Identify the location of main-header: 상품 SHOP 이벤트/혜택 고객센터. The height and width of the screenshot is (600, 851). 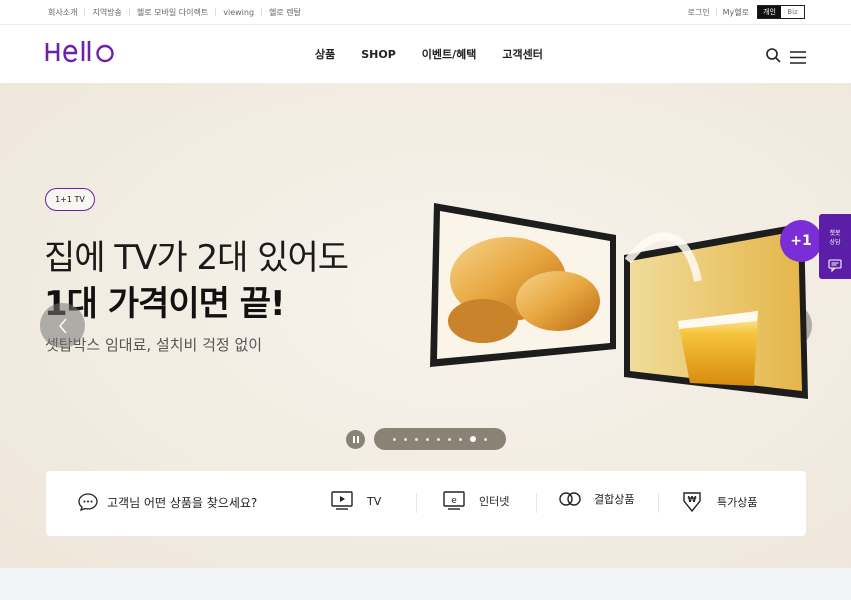
(425, 54).